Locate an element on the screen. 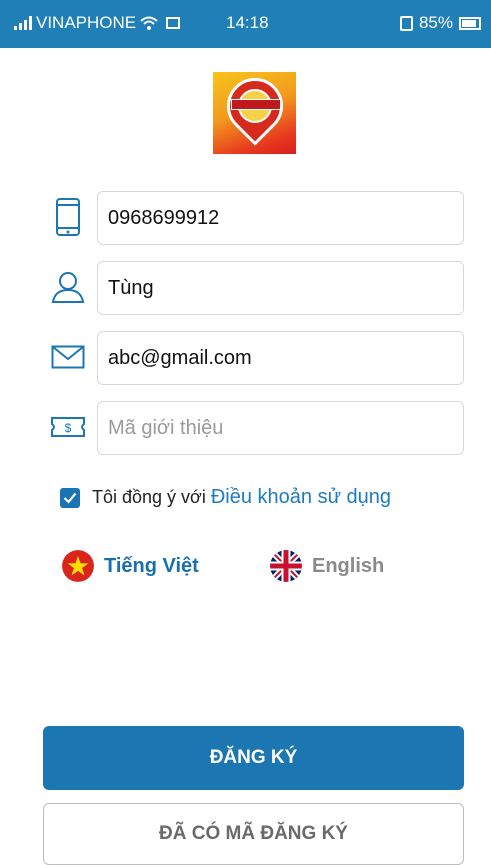  check-icon is located at coordinates (70, 498).